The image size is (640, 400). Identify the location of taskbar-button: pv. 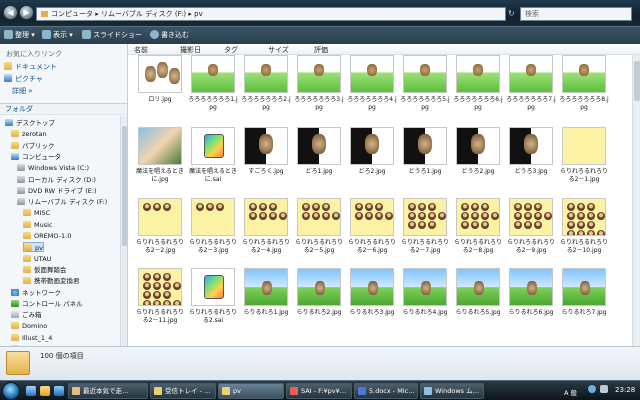
(251, 391).